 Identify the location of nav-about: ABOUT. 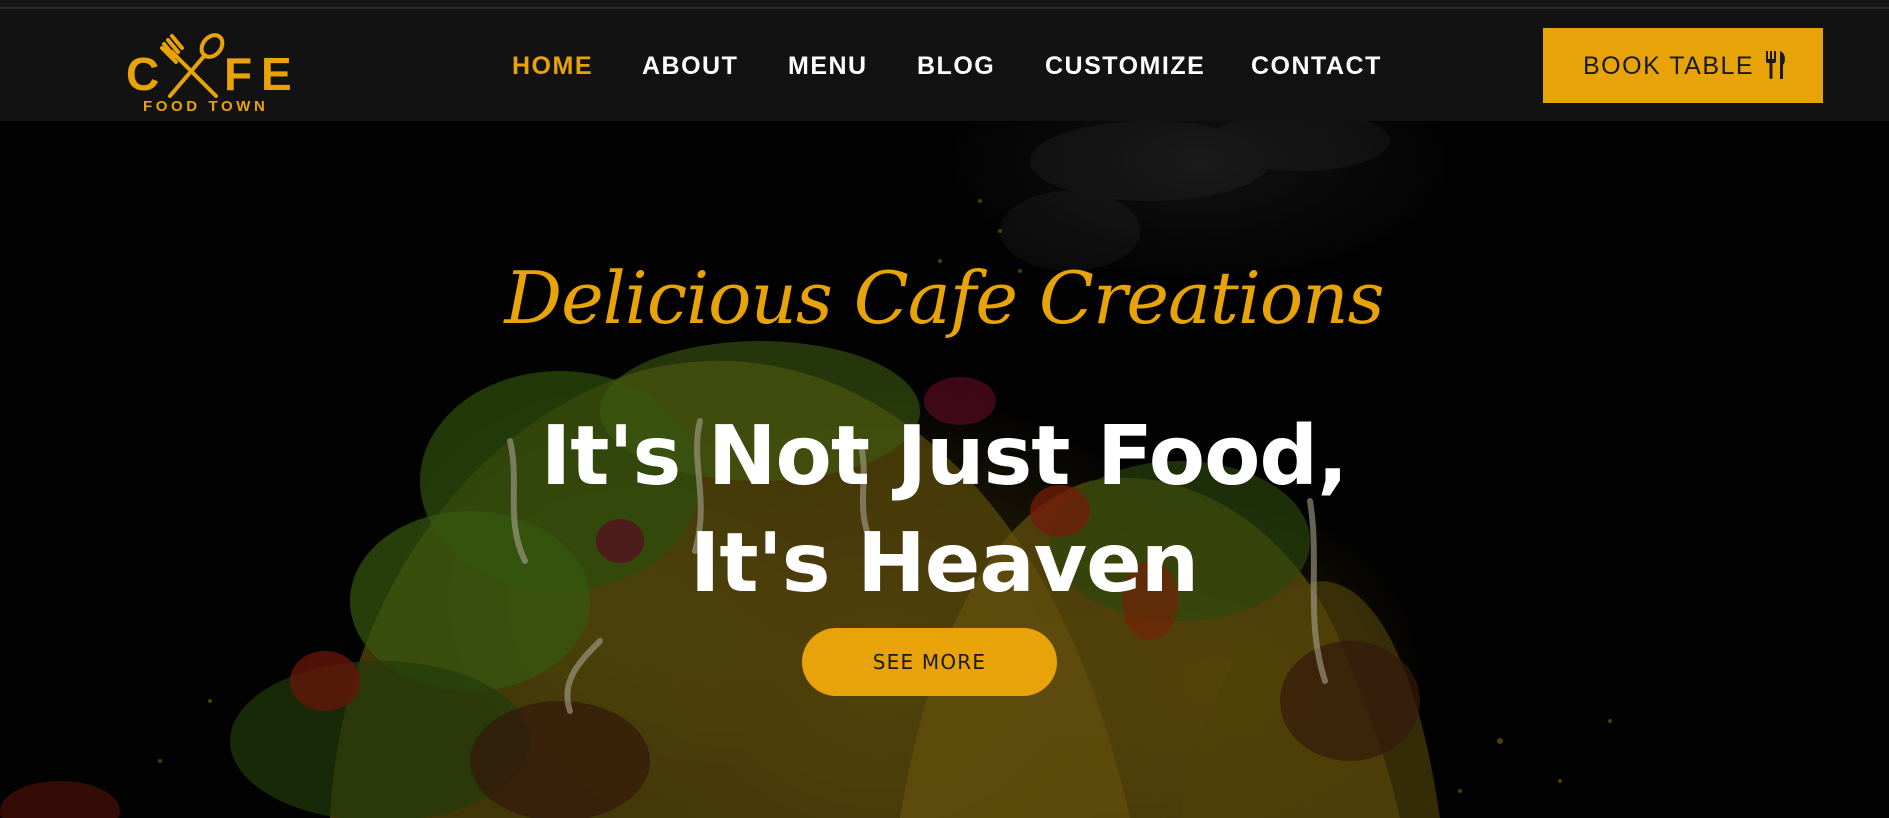
(690, 66).